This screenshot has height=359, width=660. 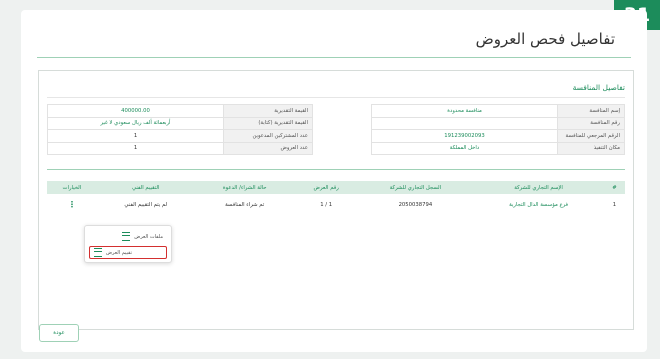 What do you see at coordinates (464, 111) in the screenshot?
I see `info-value: منافسة محدودة` at bounding box center [464, 111].